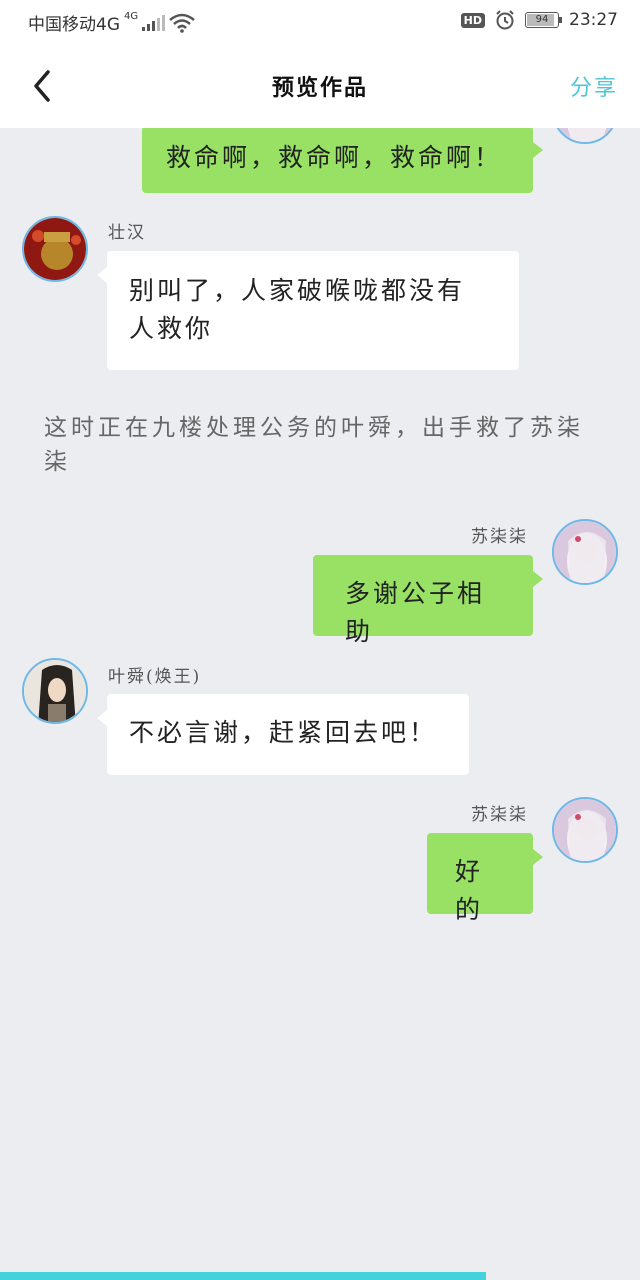 The width and height of the screenshot is (640, 1280). I want to click on message-text-line: 别叫了，人家破喉咙都没有, so click(297, 290).